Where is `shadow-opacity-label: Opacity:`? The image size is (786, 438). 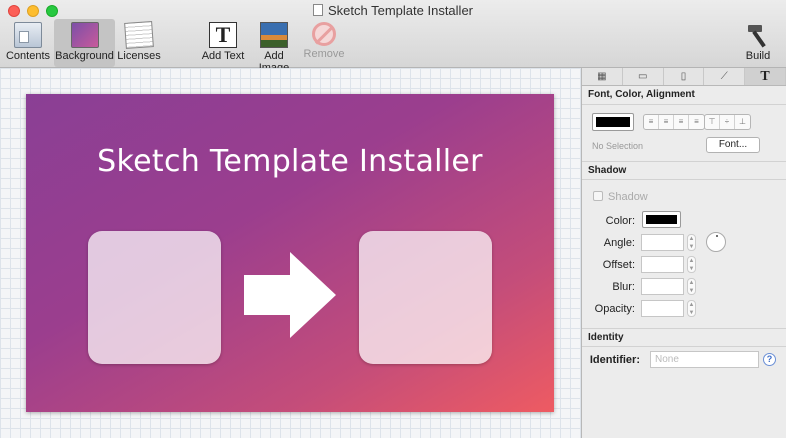
shadow-opacity-label: Opacity: is located at coordinates (614, 309).